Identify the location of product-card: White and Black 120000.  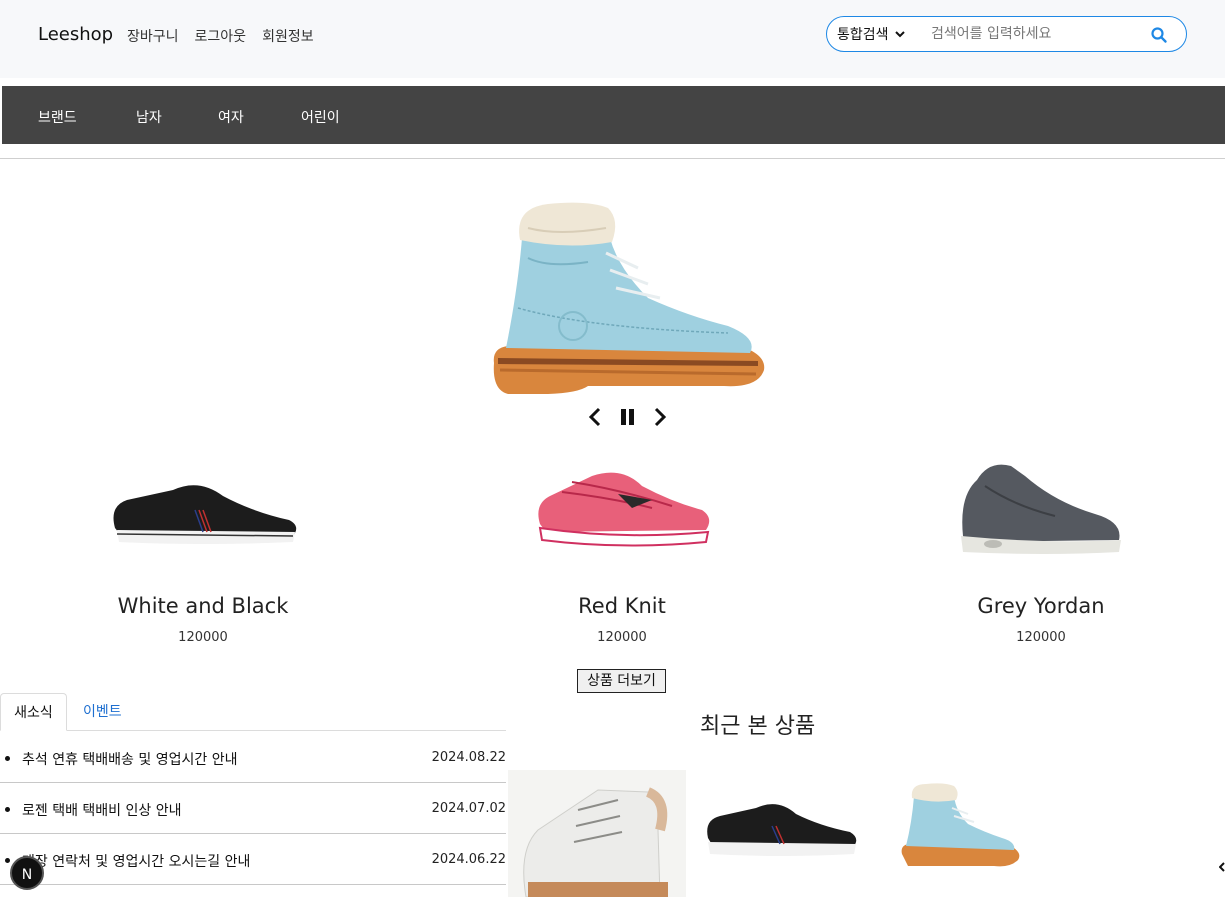
(203, 560).